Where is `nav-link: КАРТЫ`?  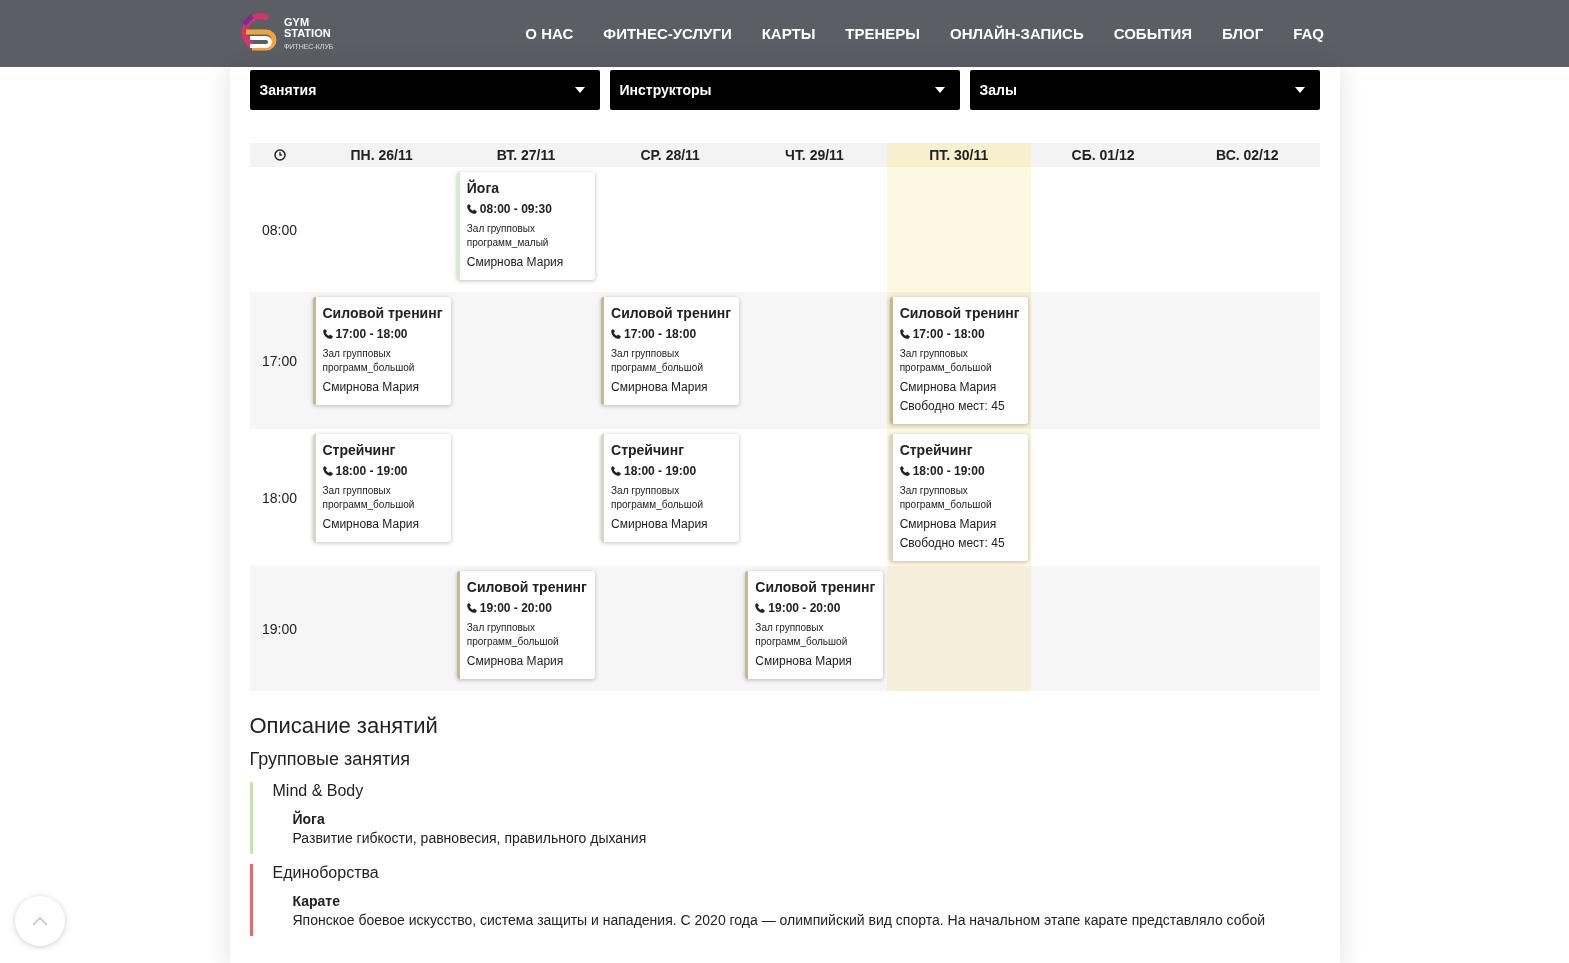 nav-link: КАРТЫ is located at coordinates (788, 33).